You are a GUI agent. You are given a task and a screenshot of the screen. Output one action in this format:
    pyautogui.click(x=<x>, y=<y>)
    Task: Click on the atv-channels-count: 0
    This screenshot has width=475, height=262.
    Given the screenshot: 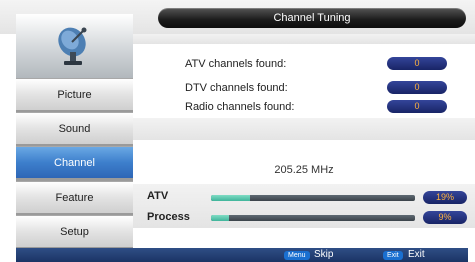 What is the action you would take?
    pyautogui.click(x=417, y=63)
    